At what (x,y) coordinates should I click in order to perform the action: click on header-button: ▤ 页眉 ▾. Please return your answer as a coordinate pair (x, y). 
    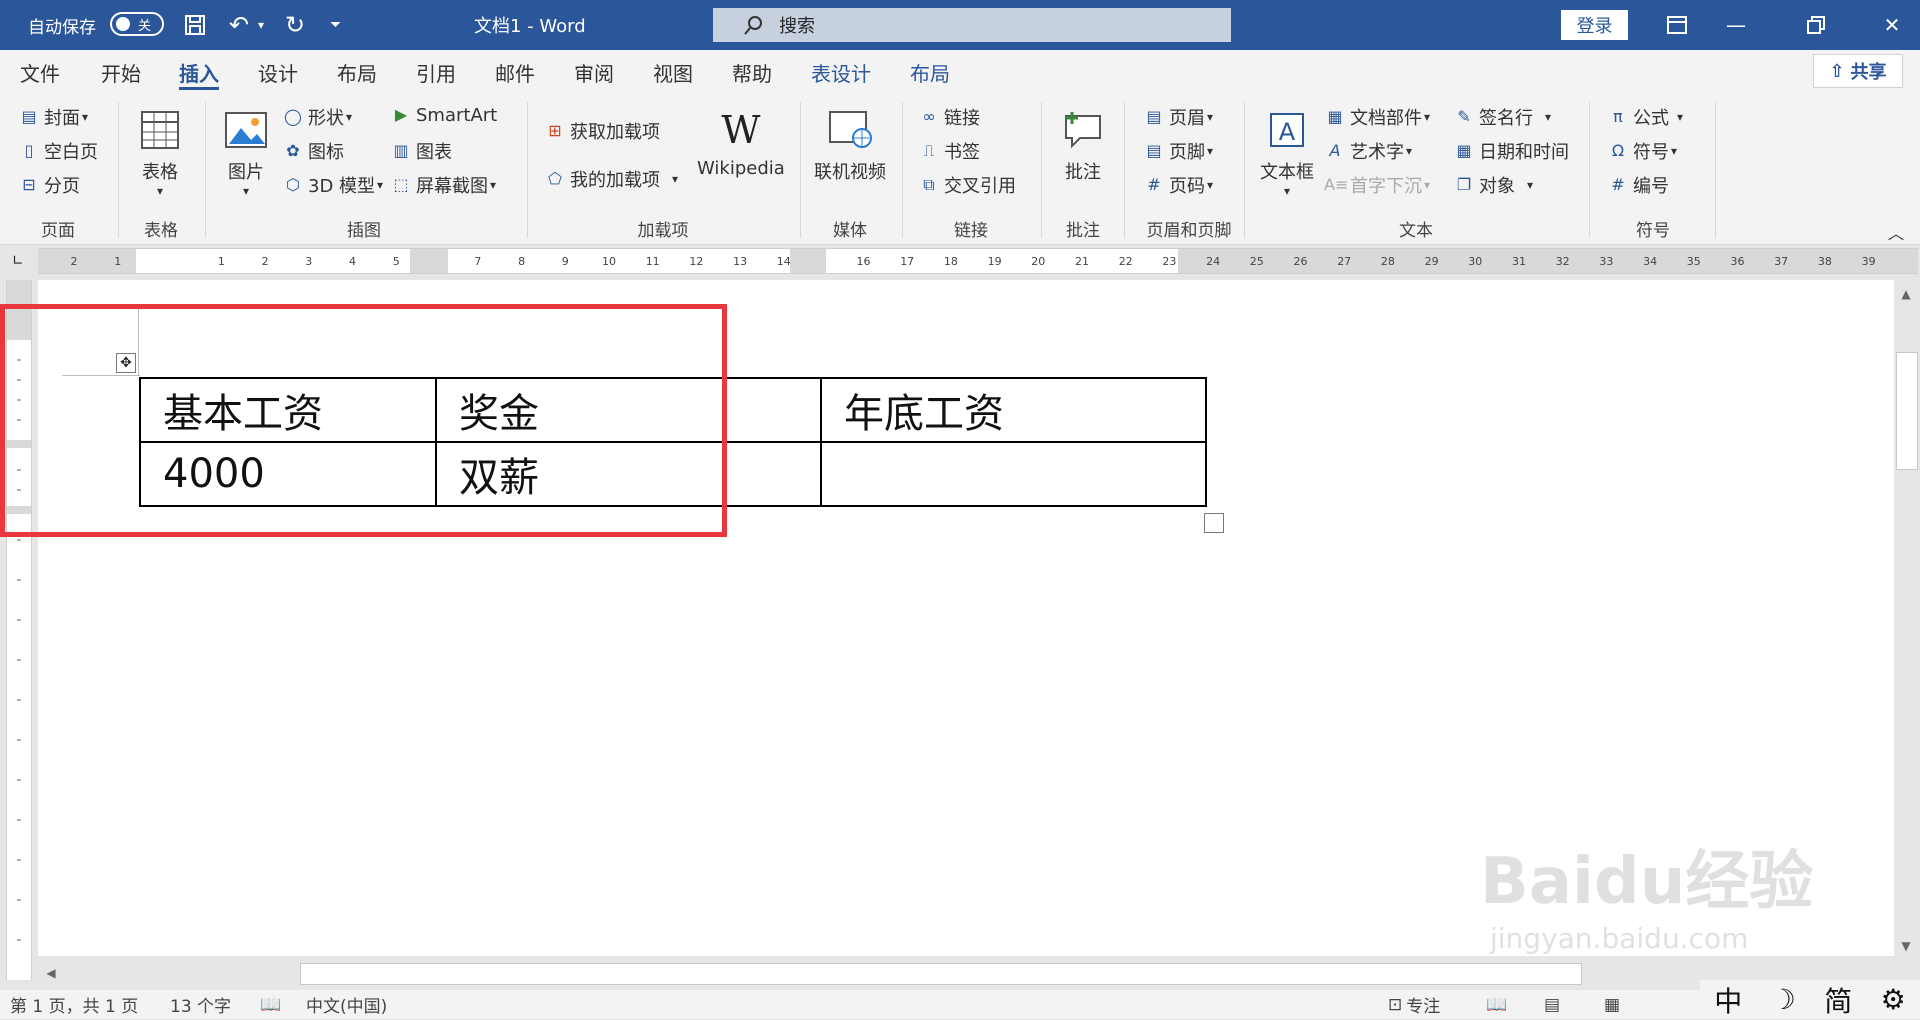
    Looking at the image, I should click on (1178, 117).